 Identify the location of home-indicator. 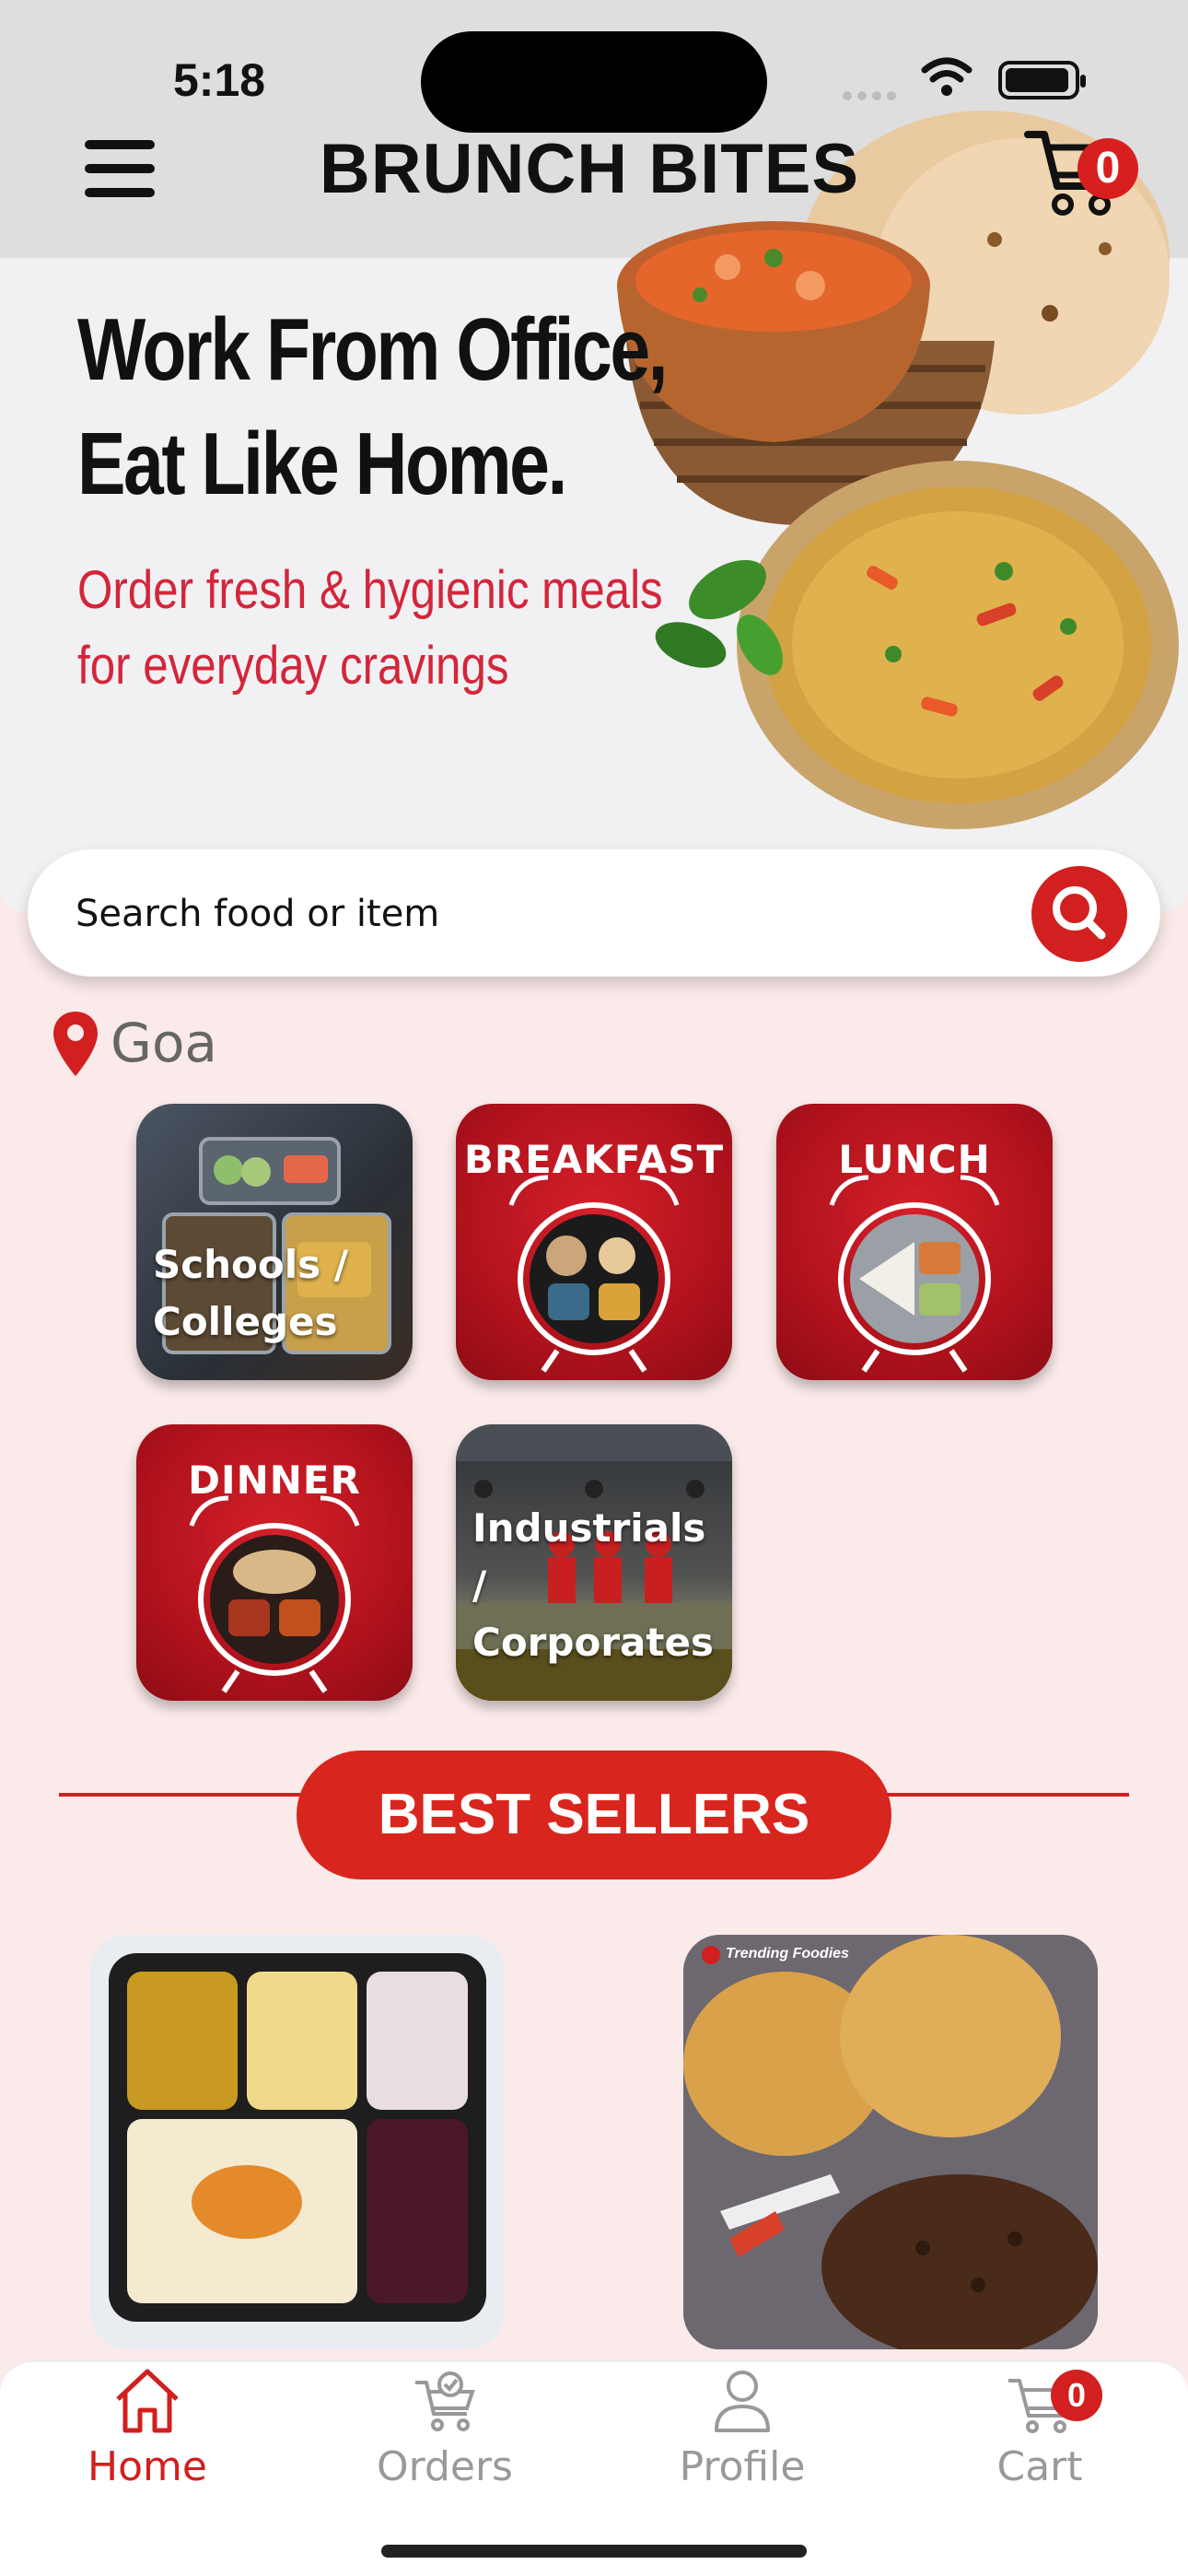
(594, 2551).